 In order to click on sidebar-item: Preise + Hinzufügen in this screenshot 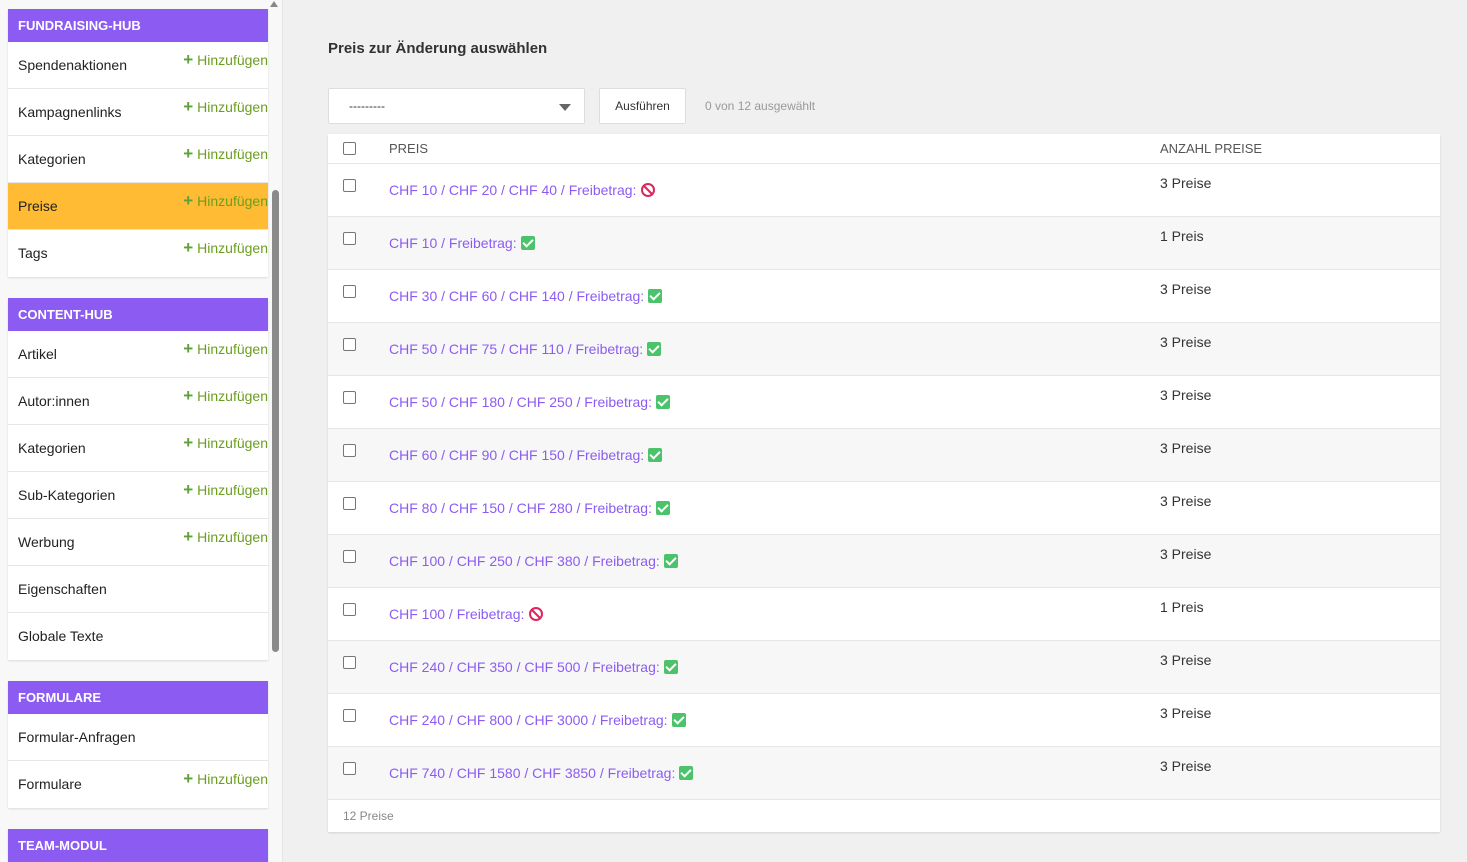, I will do `click(138, 206)`.